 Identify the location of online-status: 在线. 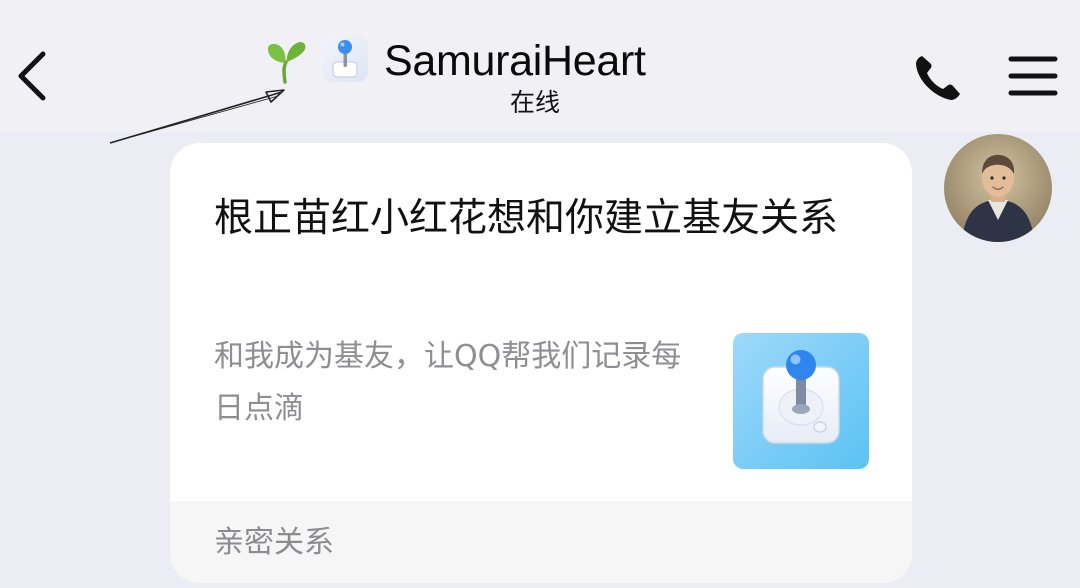
(534, 102).